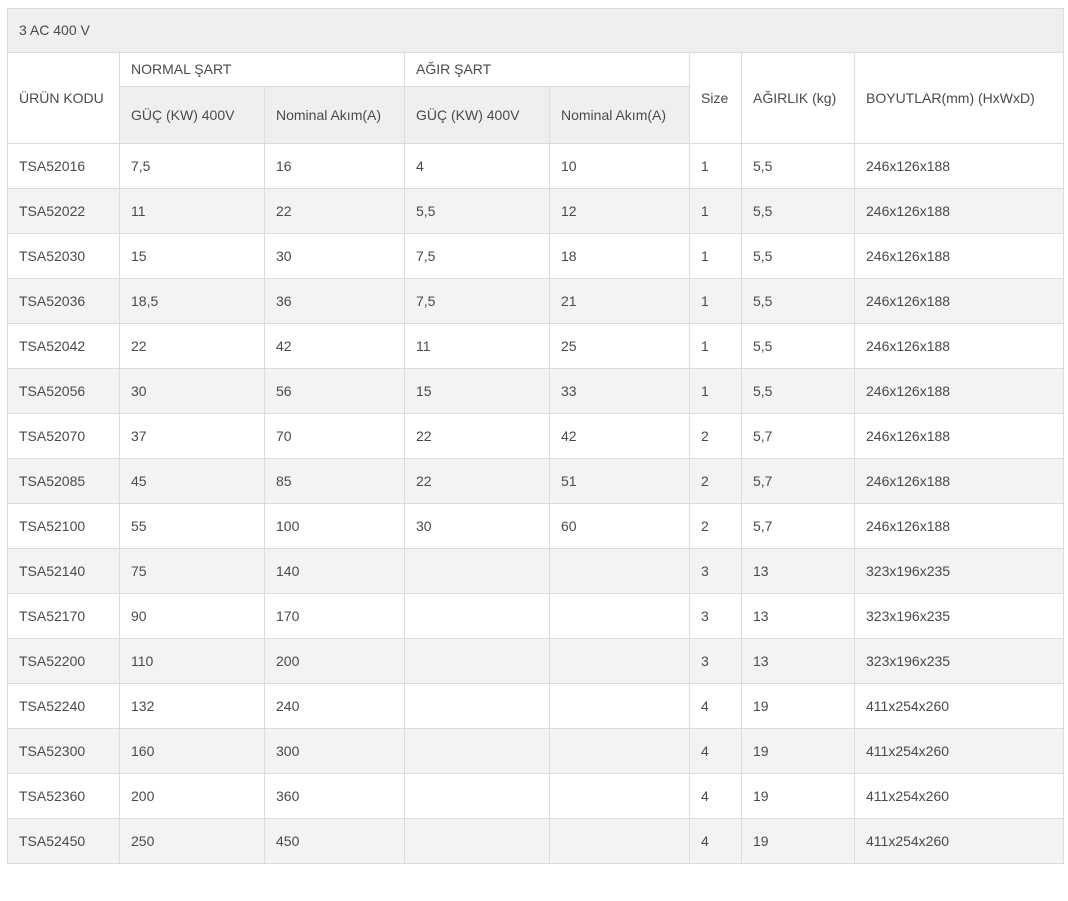  What do you see at coordinates (535, 30) in the screenshot?
I see `table-title: 3 AC 400 V` at bounding box center [535, 30].